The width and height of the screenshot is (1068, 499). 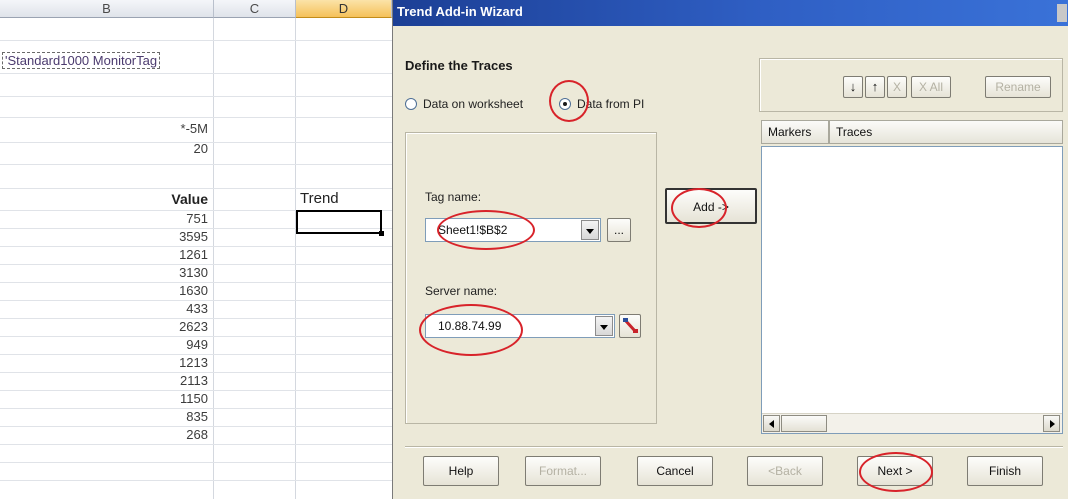 What do you see at coordinates (711, 206) in the screenshot?
I see `add-trace-button: Add ->` at bounding box center [711, 206].